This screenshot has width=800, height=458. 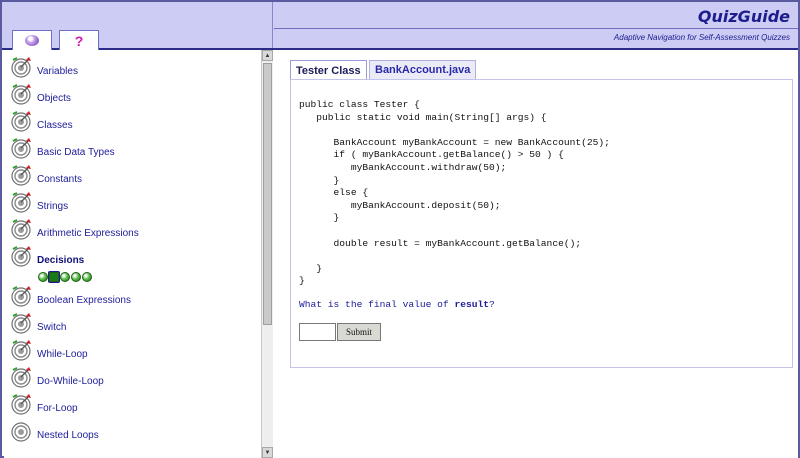 I want to click on sidebar-item-label: While-Loop, so click(x=62, y=354).